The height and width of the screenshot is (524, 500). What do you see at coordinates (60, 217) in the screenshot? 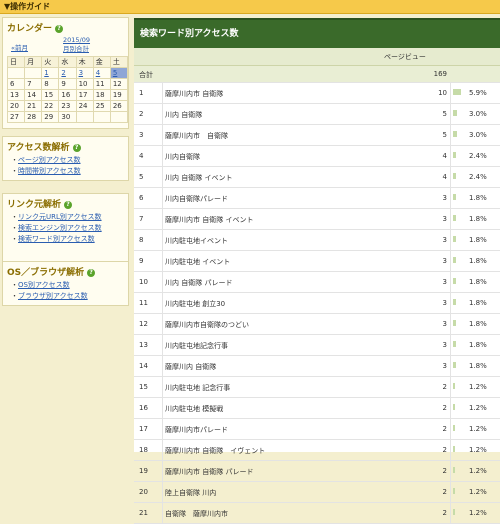
I see `sidebar-link: リンク元URL別アクセス数` at bounding box center [60, 217].